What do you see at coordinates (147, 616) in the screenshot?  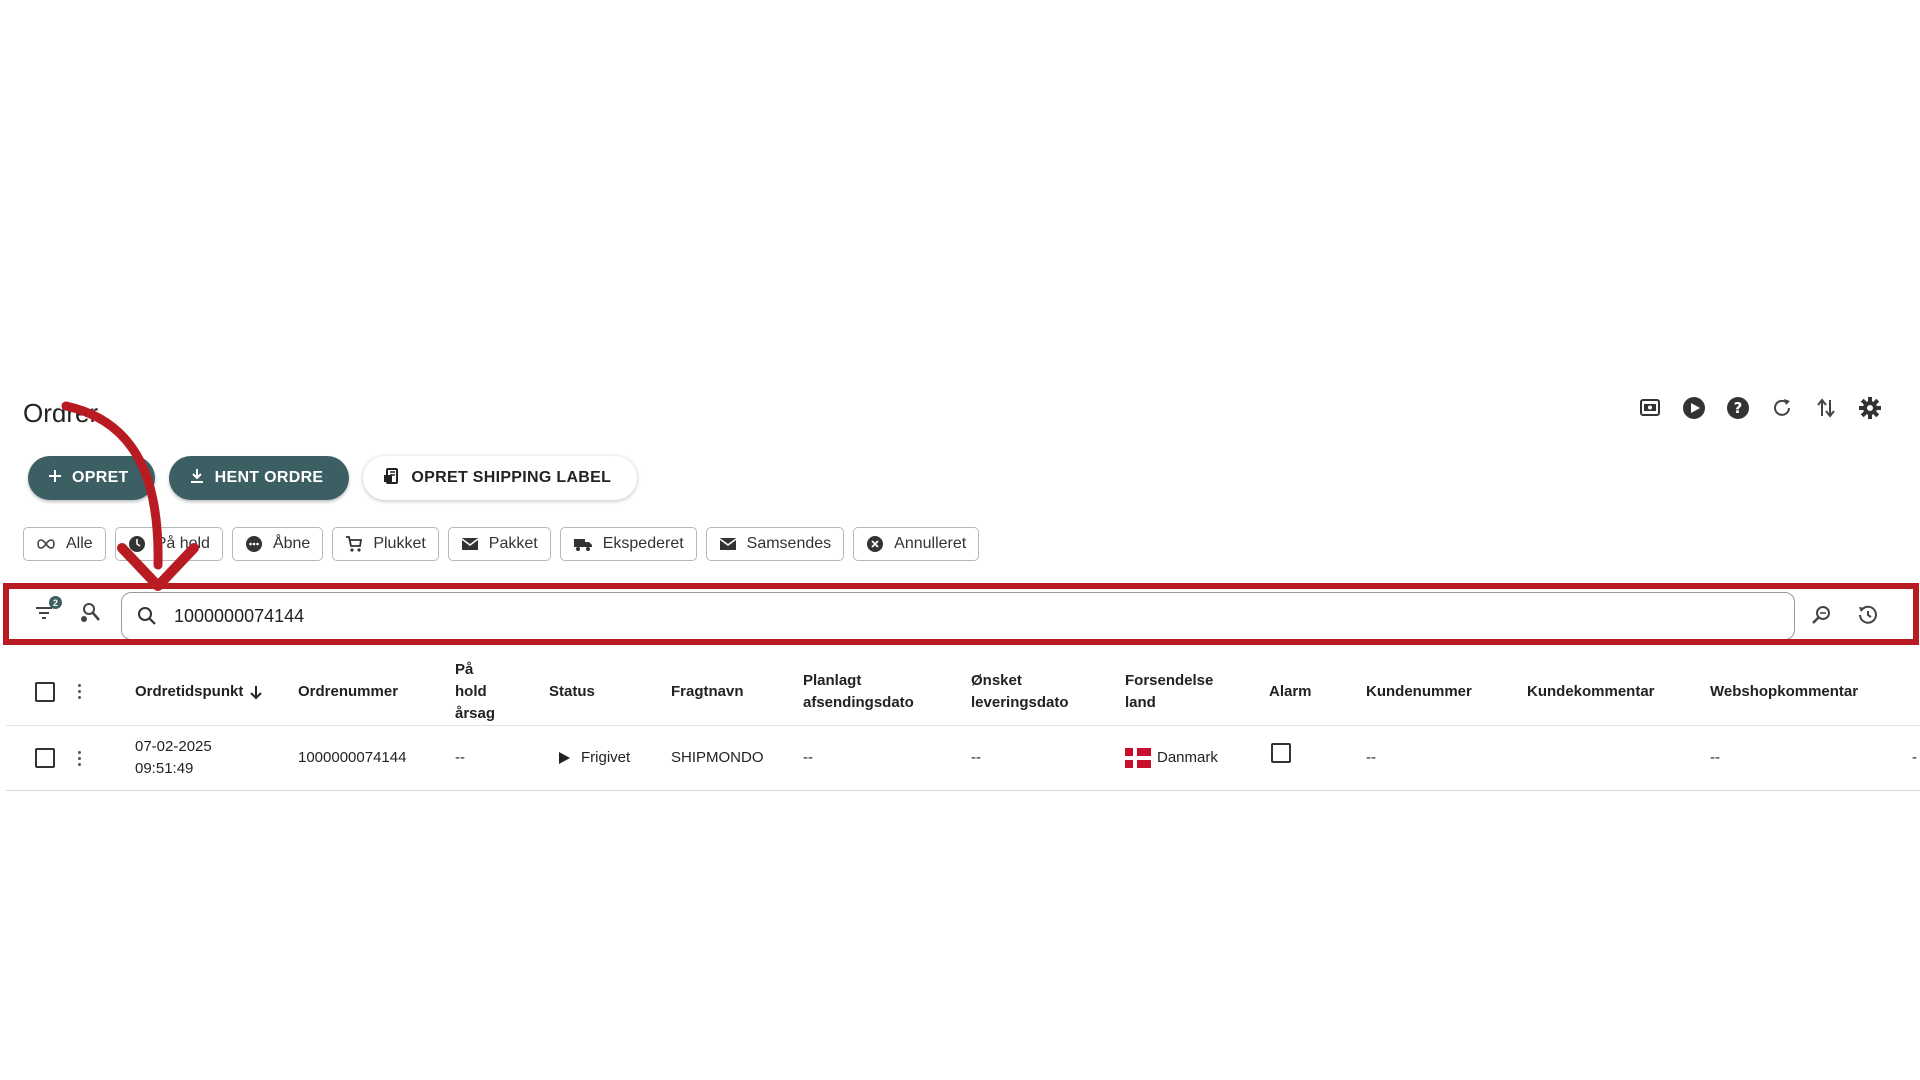 I see `search-icon` at bounding box center [147, 616].